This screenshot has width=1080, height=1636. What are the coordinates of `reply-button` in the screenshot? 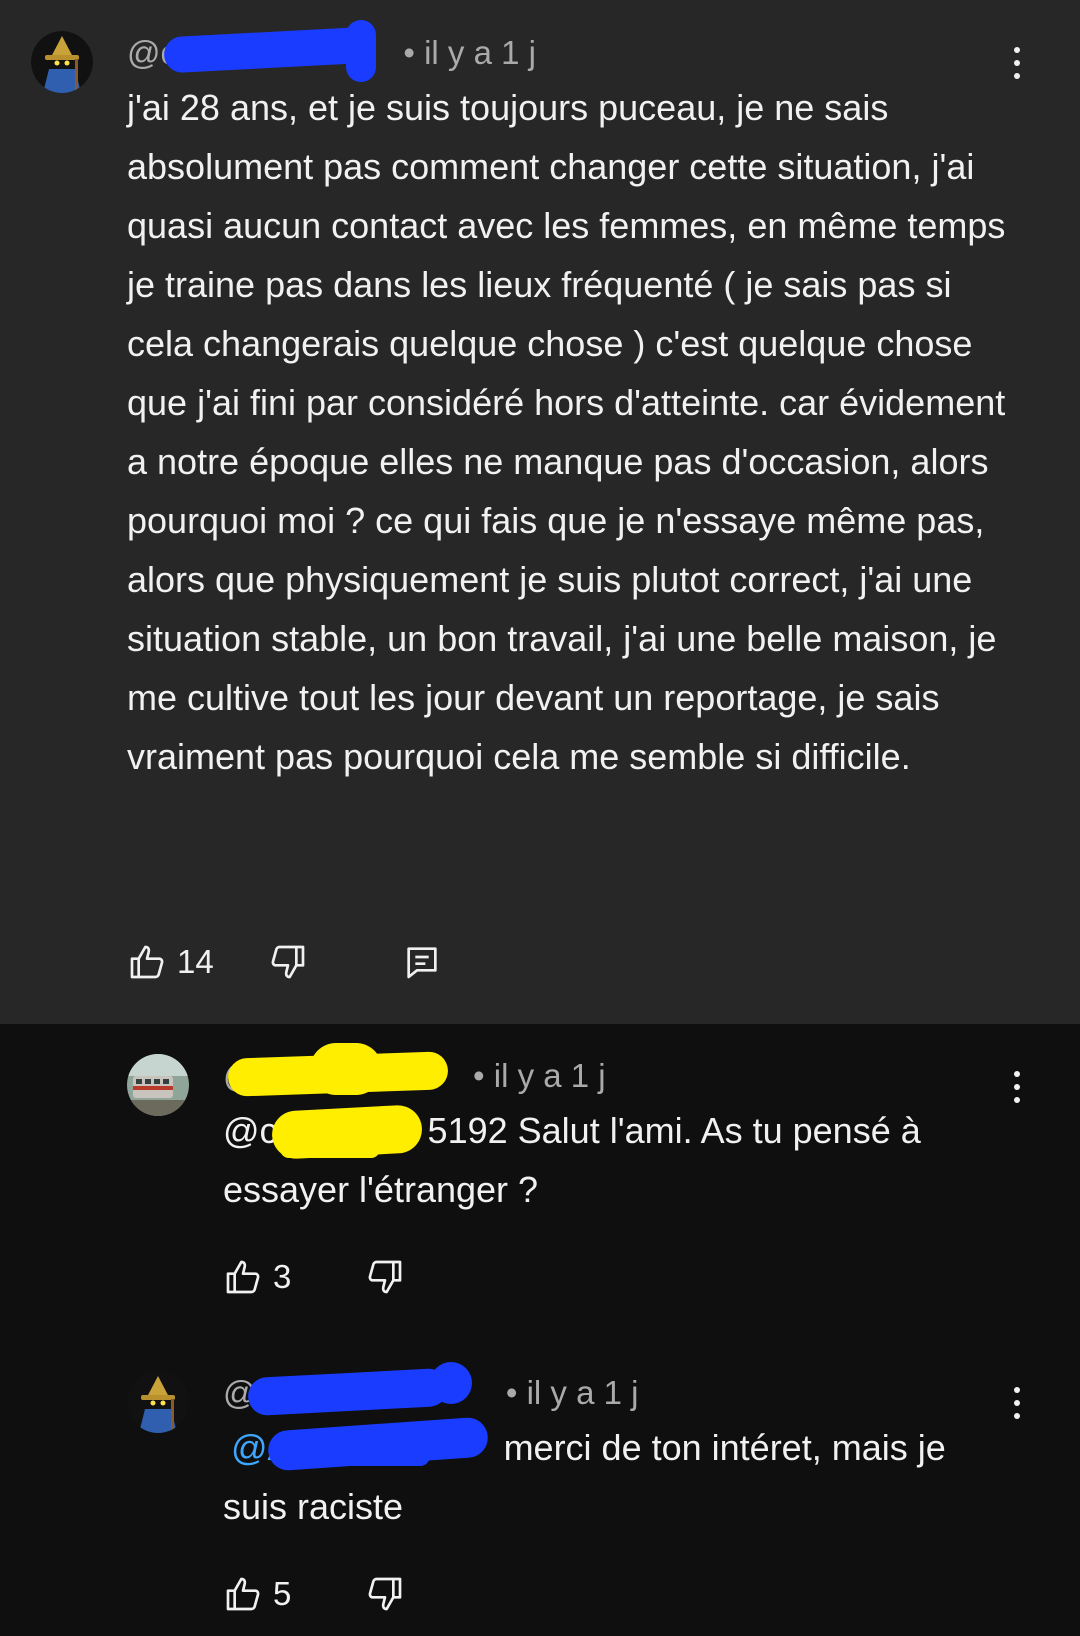 It's located at (422, 962).